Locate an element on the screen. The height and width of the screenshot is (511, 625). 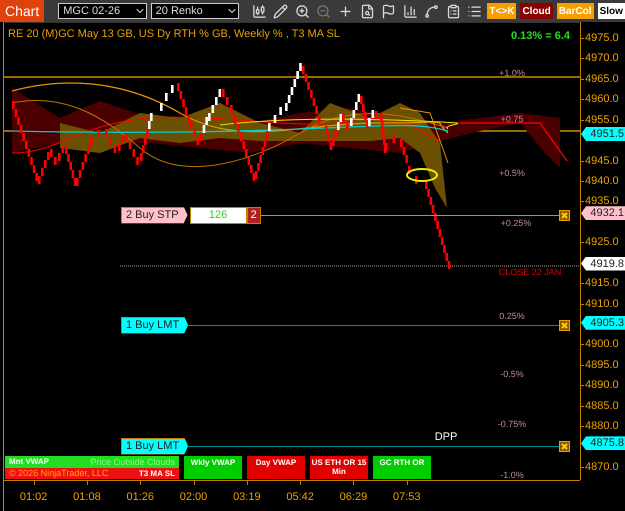
time-label: 06:29 is located at coordinates (353, 496).